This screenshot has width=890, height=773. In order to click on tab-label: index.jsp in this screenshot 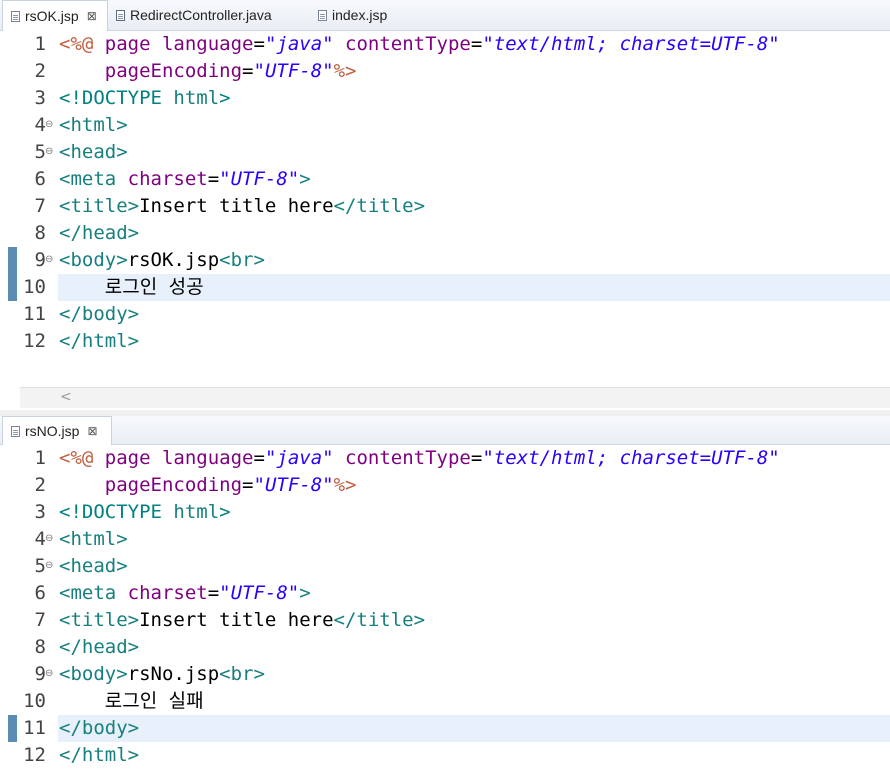, I will do `click(360, 15)`.